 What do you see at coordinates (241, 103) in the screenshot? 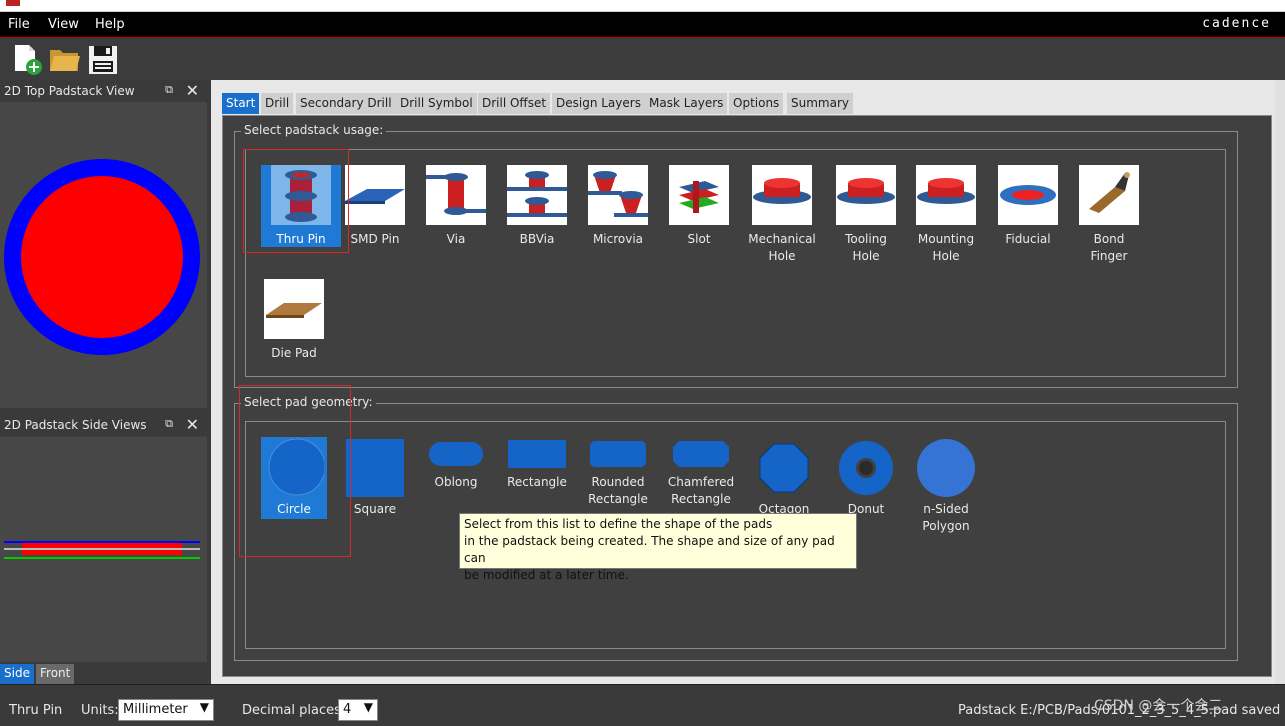
I see `tab-start: Start` at bounding box center [241, 103].